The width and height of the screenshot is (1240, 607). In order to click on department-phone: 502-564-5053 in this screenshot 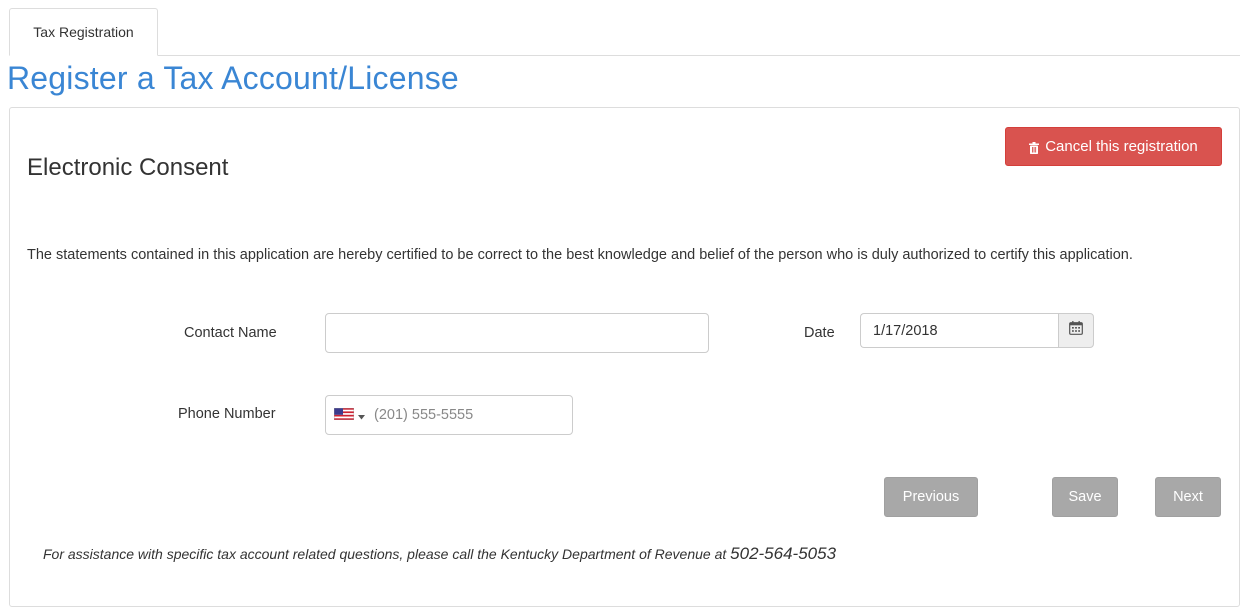, I will do `click(783, 553)`.